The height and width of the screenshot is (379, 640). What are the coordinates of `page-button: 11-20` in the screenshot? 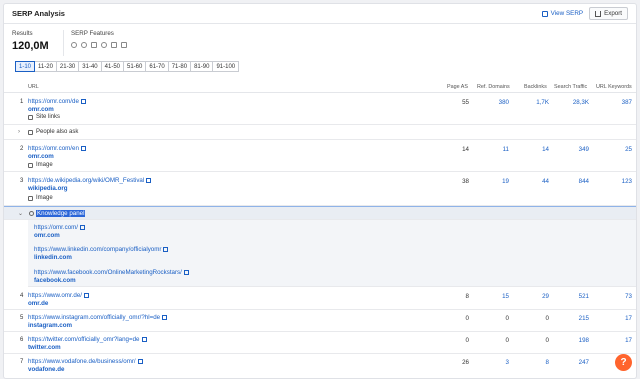 It's located at (45, 66).